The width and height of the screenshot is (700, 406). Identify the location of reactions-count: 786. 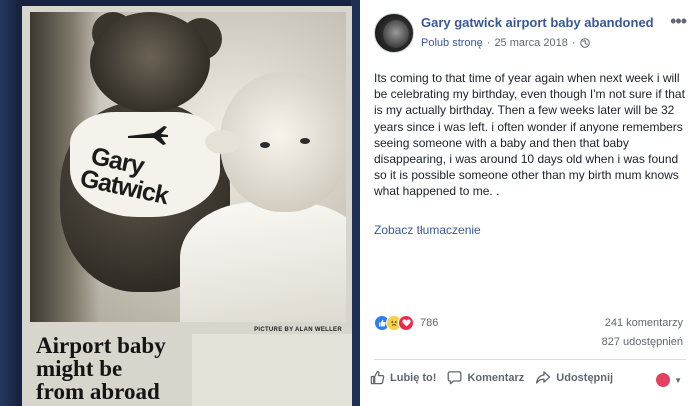
(429, 323).